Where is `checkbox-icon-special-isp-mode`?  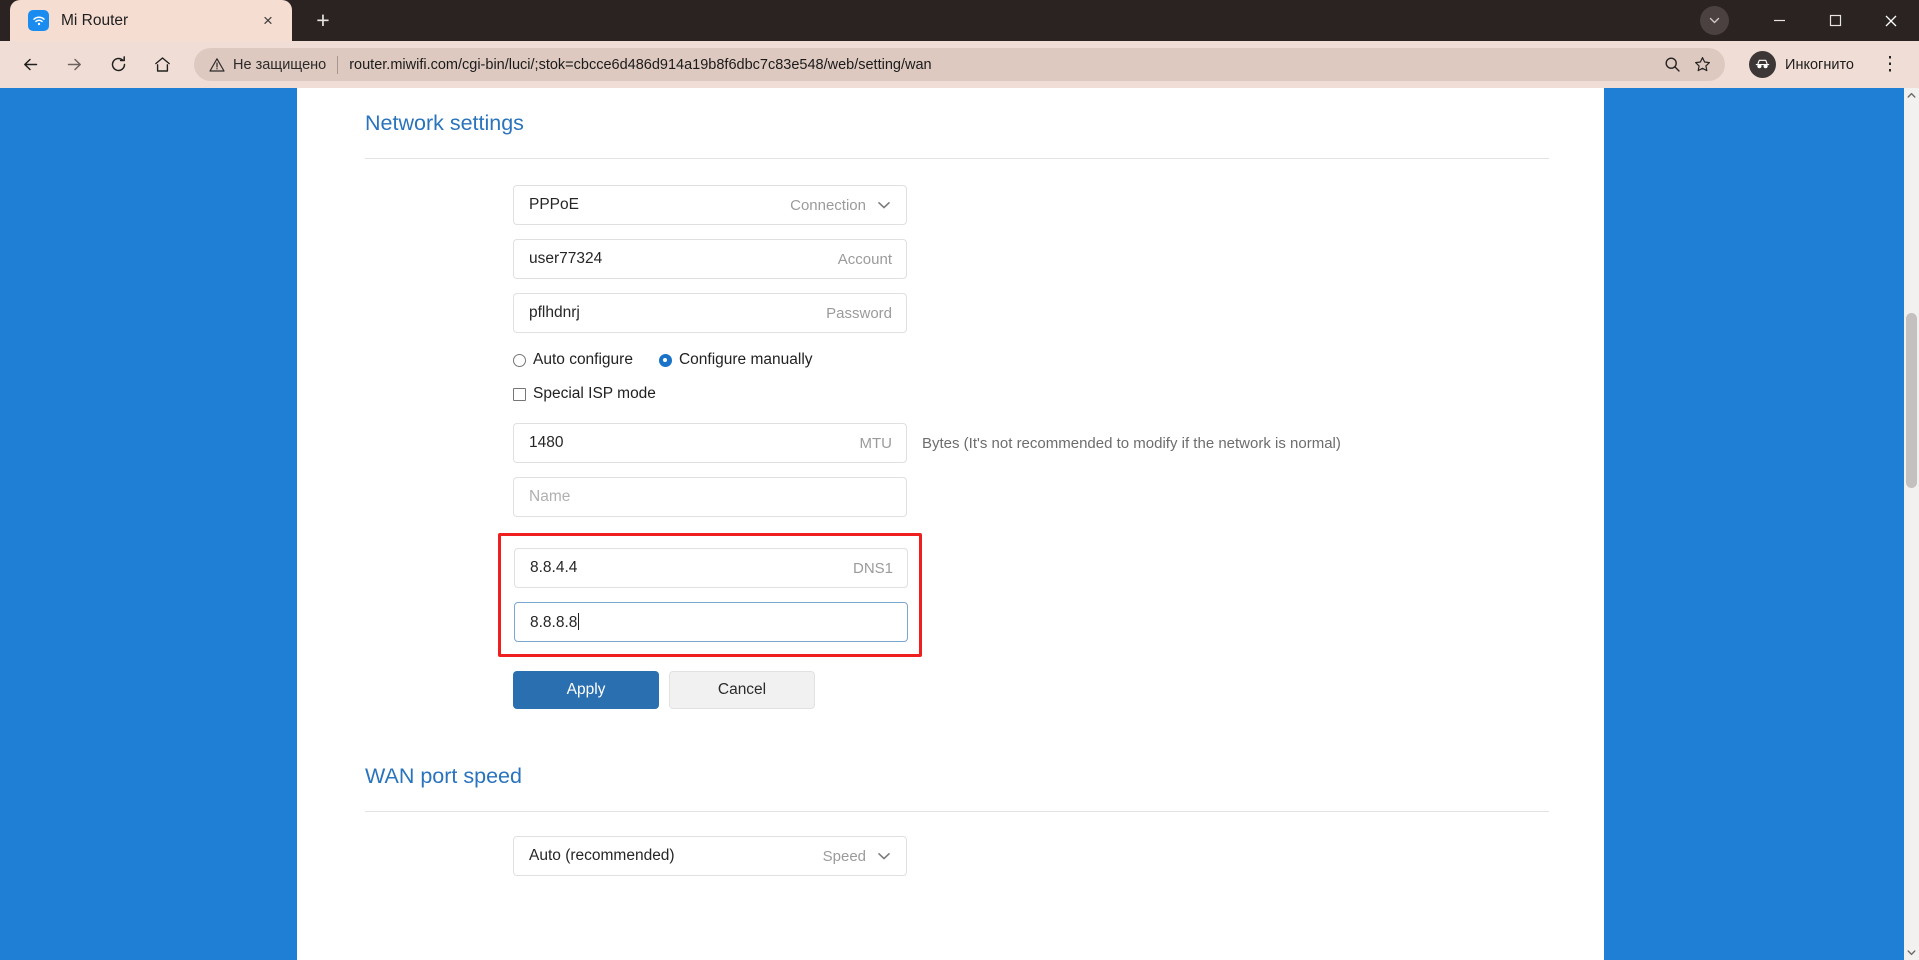 checkbox-icon-special-isp-mode is located at coordinates (519, 394).